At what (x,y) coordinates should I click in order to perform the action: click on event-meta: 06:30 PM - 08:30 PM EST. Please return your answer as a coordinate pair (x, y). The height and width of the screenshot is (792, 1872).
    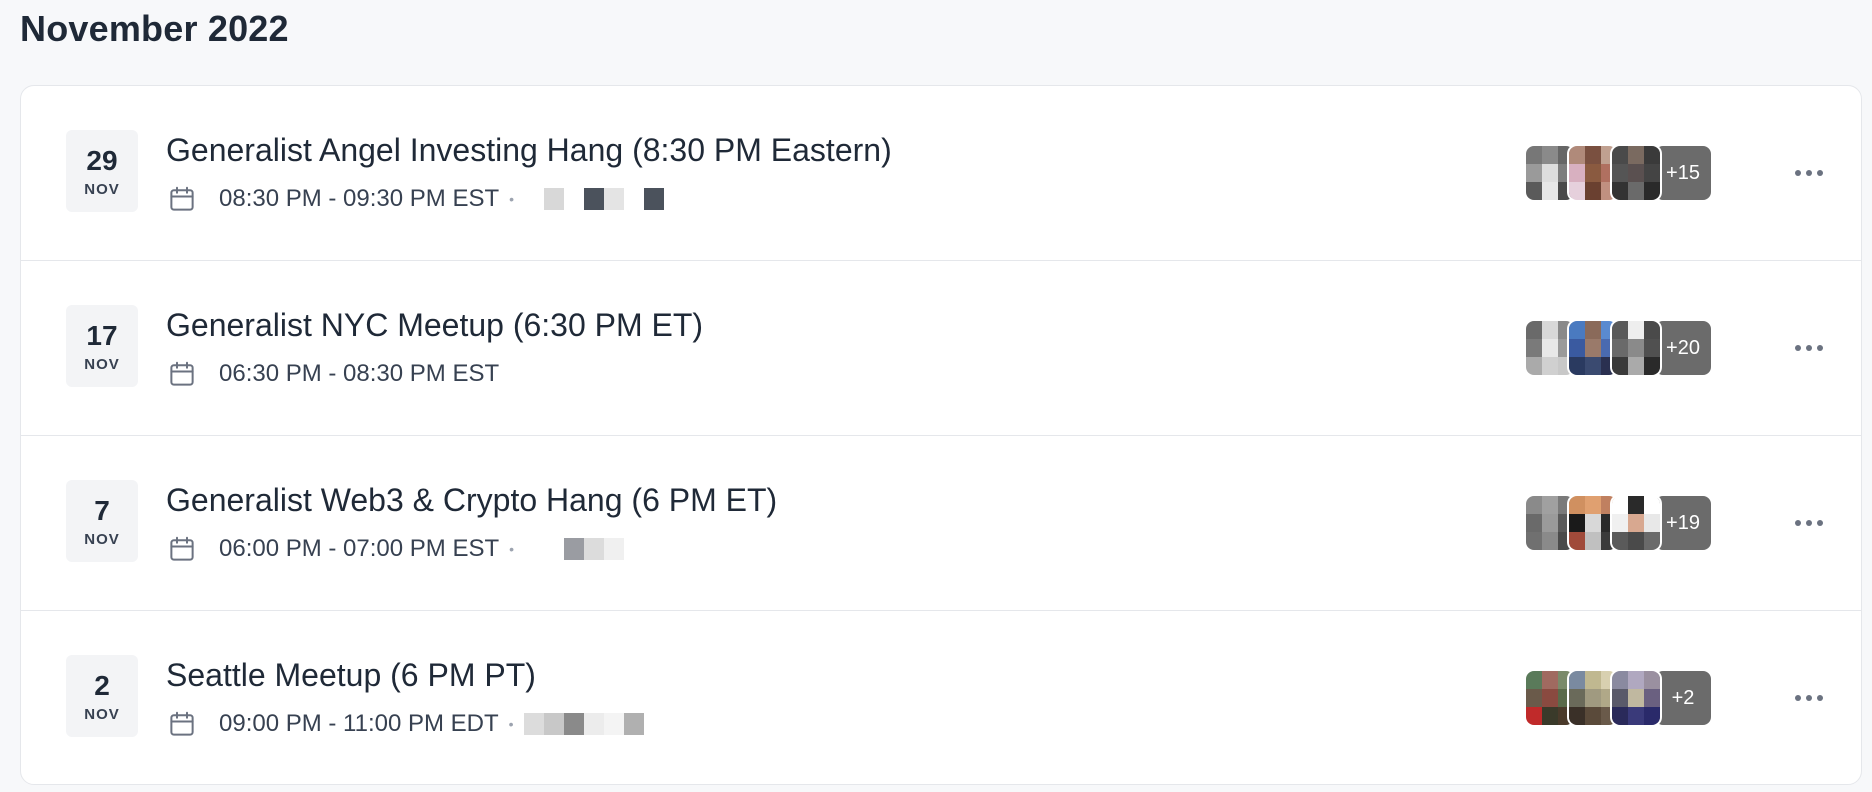
    Looking at the image, I should click on (343, 374).